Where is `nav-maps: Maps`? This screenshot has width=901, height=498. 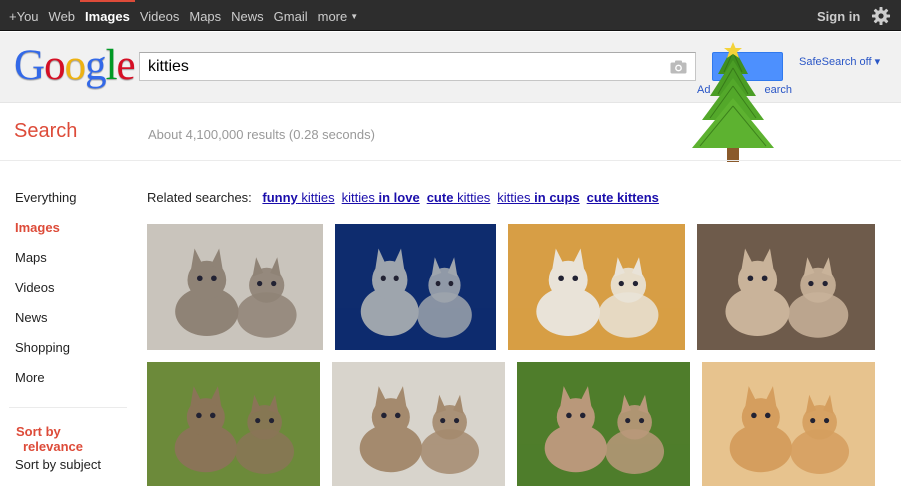 nav-maps: Maps is located at coordinates (205, 15).